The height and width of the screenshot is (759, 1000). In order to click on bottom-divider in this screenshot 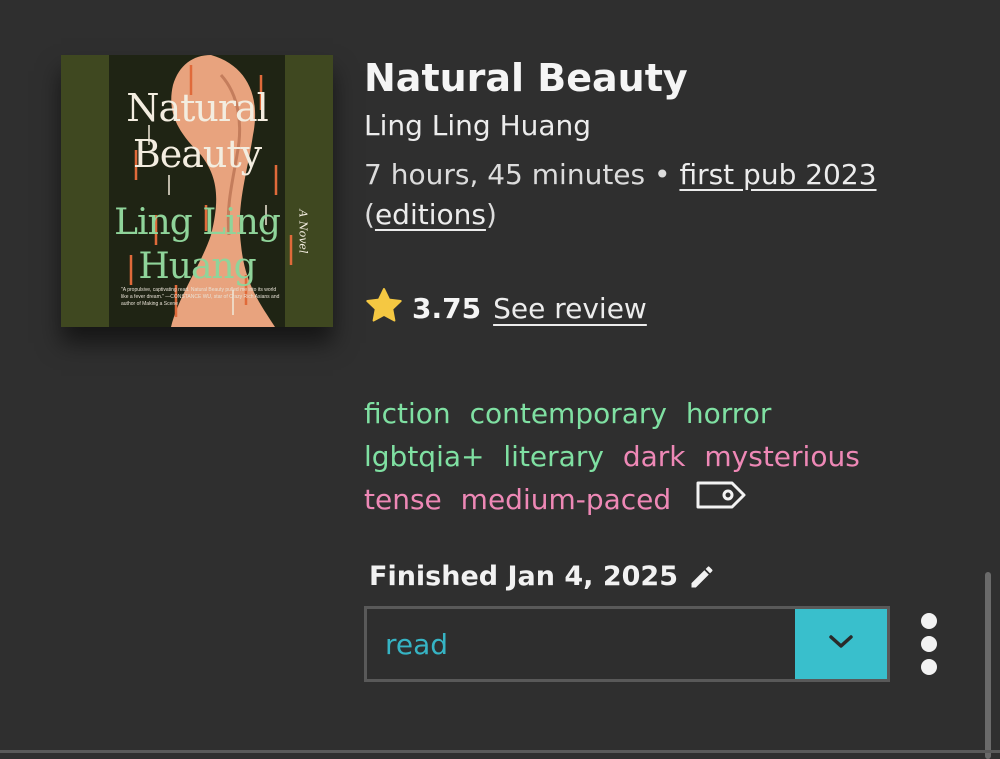, I will do `click(500, 751)`.